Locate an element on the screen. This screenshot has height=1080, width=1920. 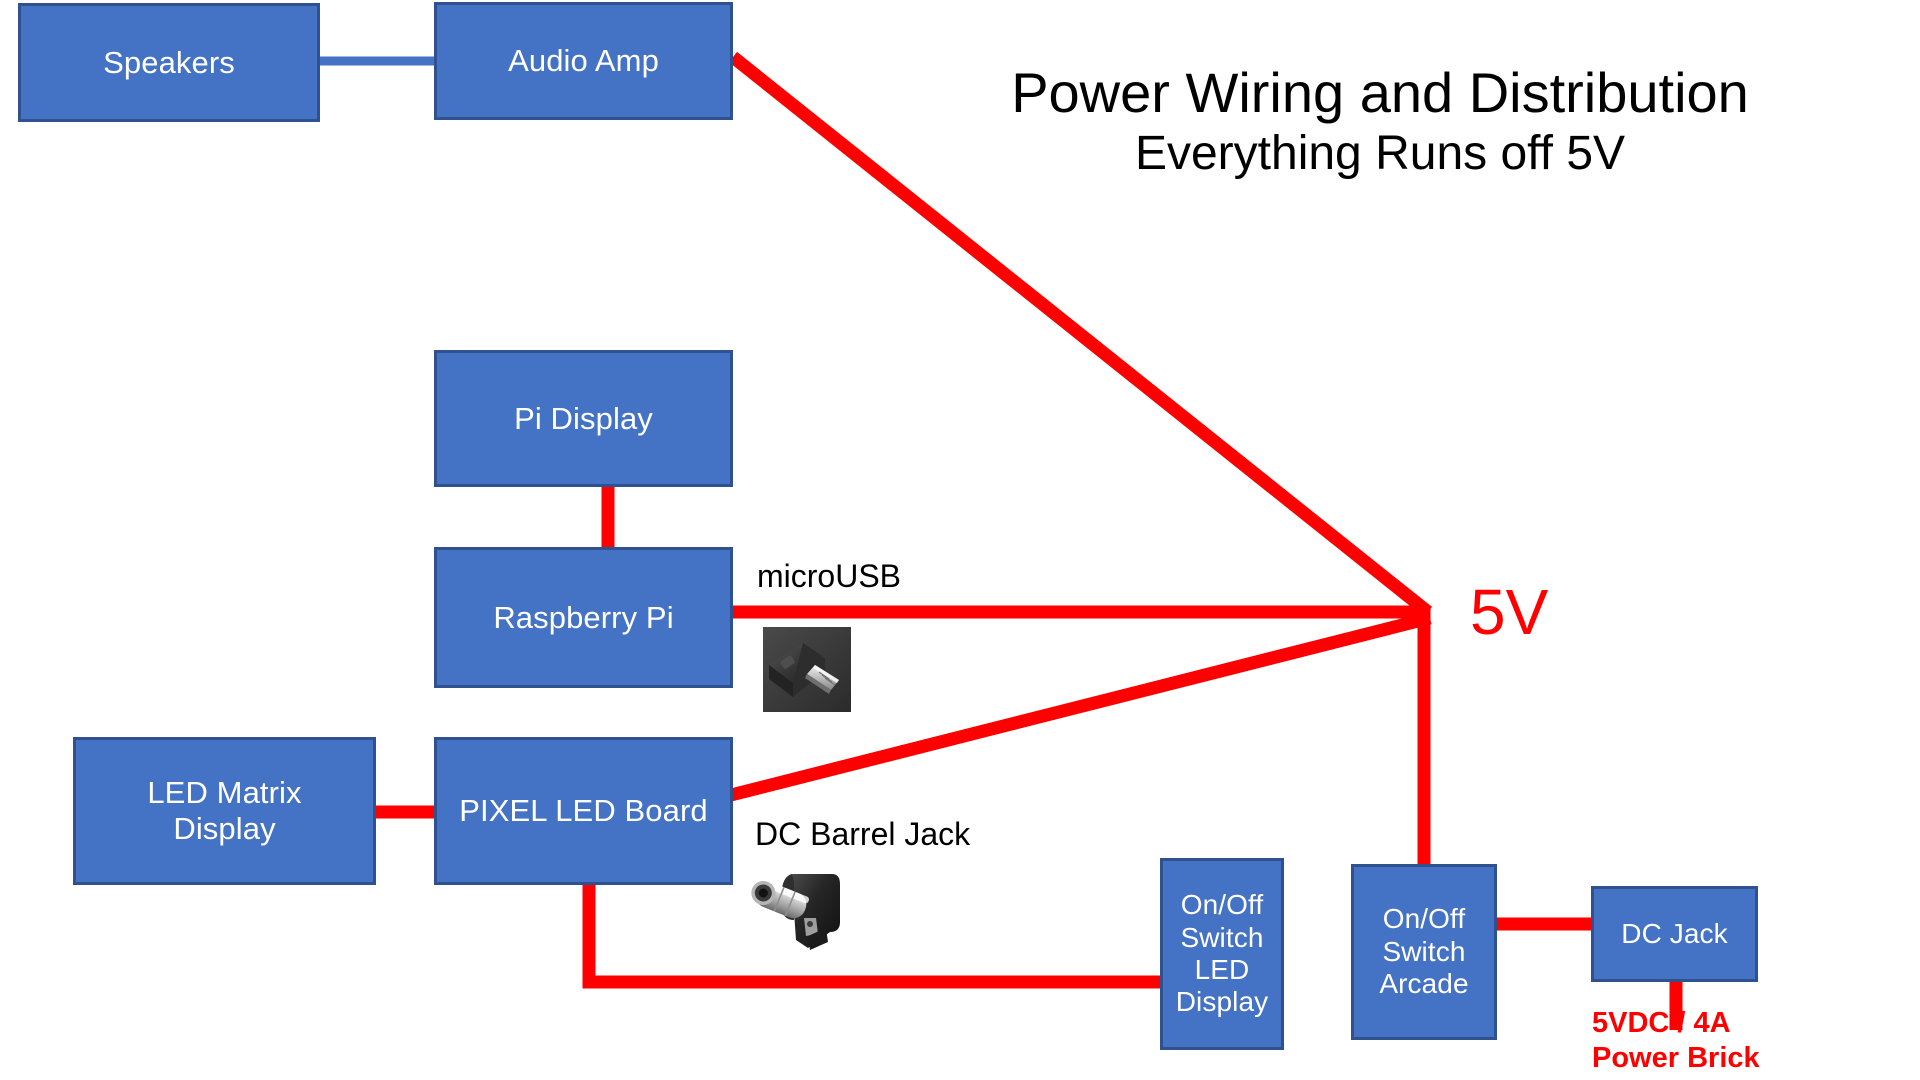
label-micro-usb: microUSB is located at coordinates (829, 576).